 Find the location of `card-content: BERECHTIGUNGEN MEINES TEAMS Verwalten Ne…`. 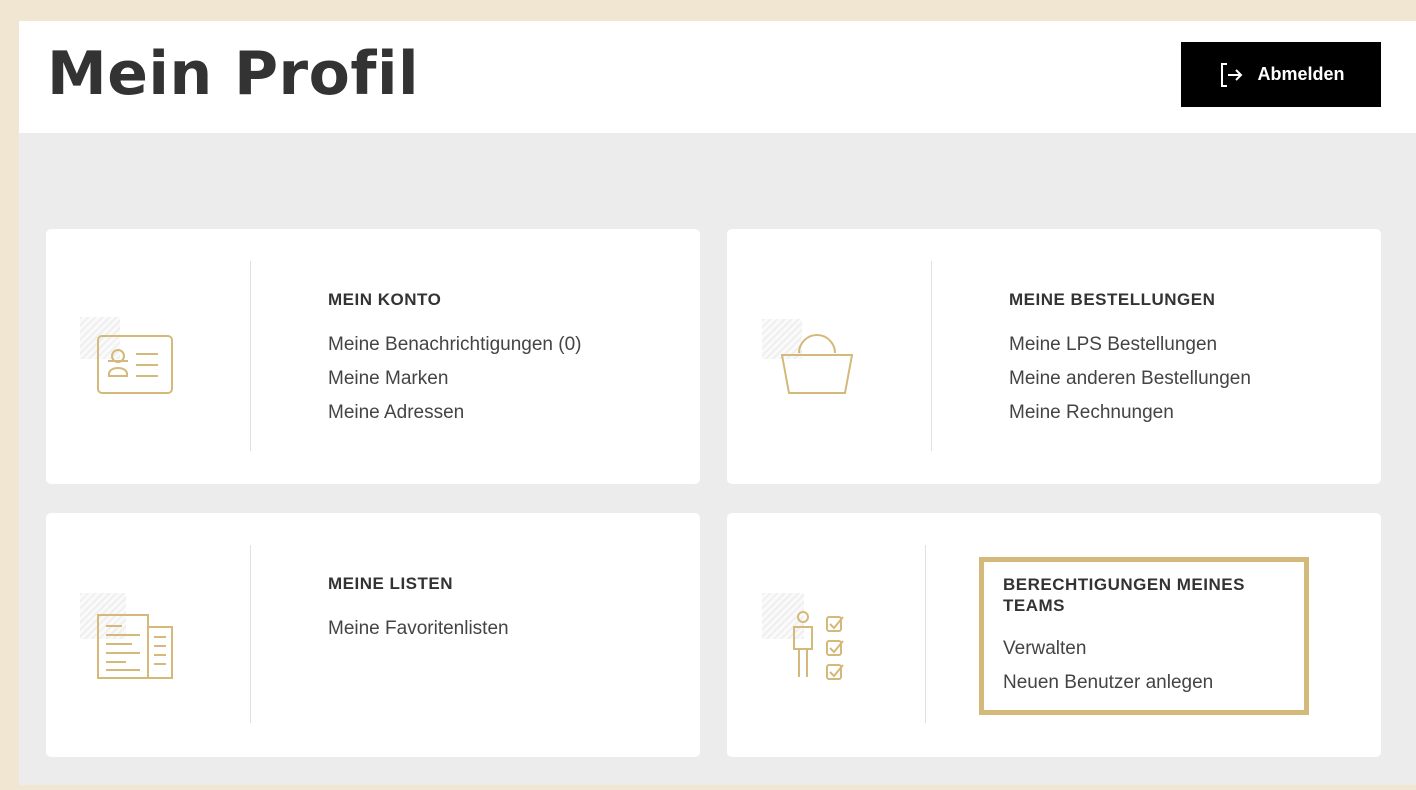

card-content: BERECHTIGUNGEN MEINES TEAMS Verwalten Ne… is located at coordinates (1153, 637).